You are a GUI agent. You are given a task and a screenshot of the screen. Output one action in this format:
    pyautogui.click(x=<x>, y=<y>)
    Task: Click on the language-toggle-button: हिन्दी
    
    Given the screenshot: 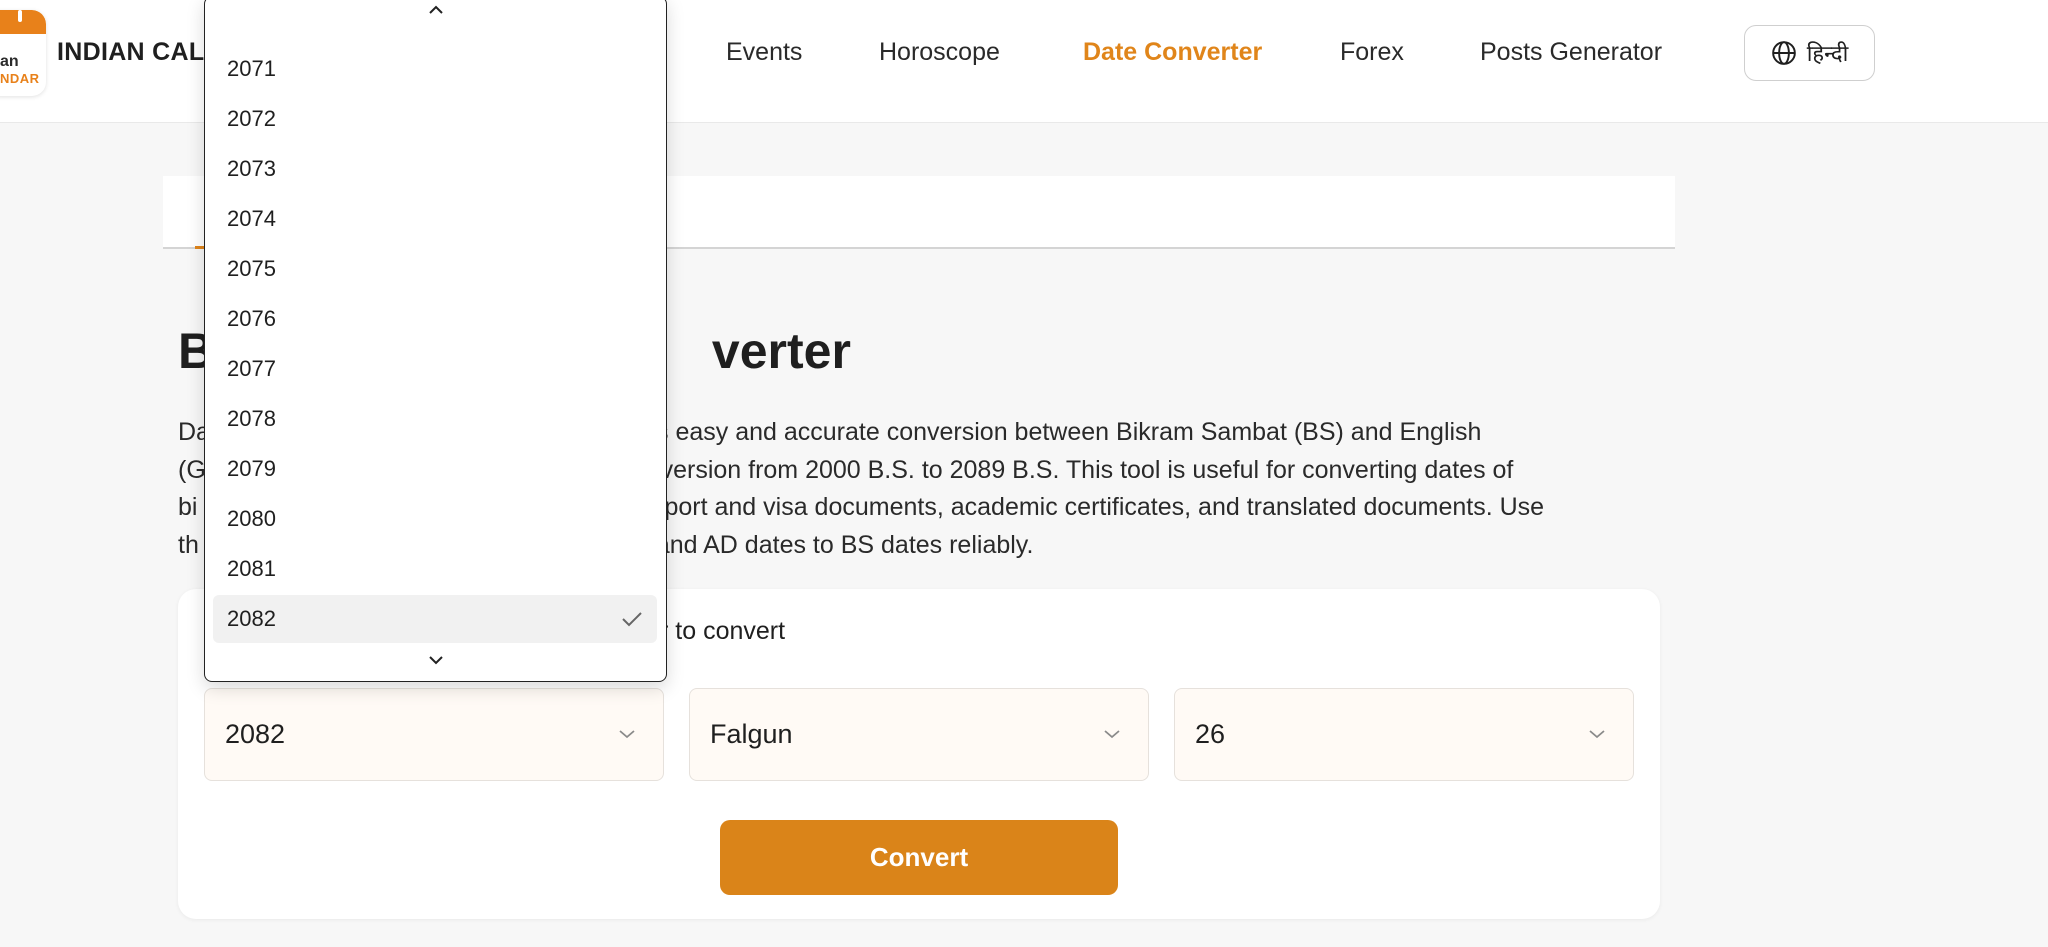 What is the action you would take?
    pyautogui.click(x=1809, y=53)
    